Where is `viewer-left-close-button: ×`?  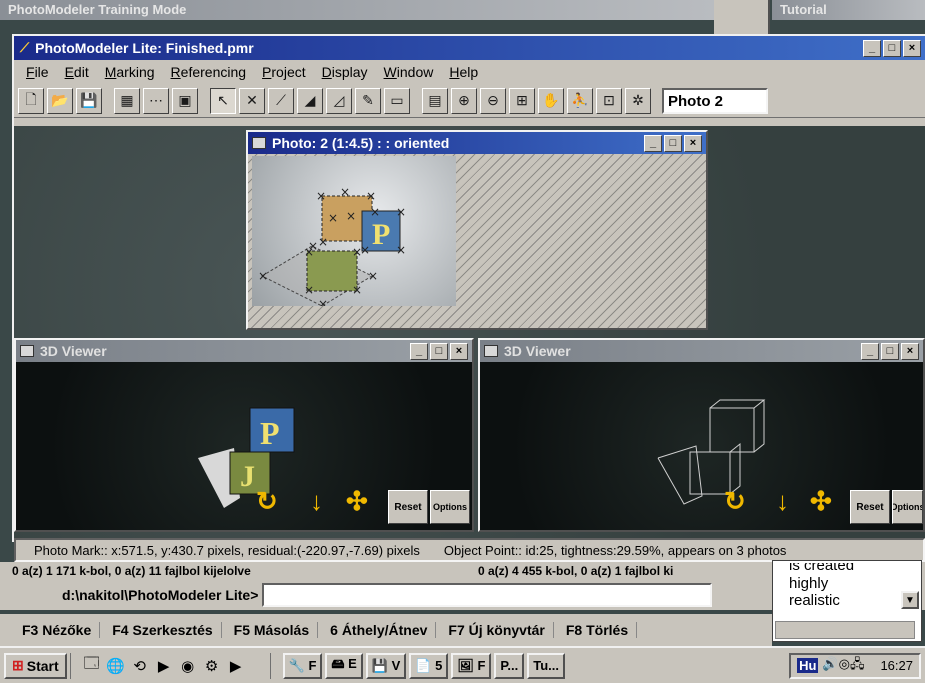
viewer-left-close-button: × is located at coordinates (459, 351).